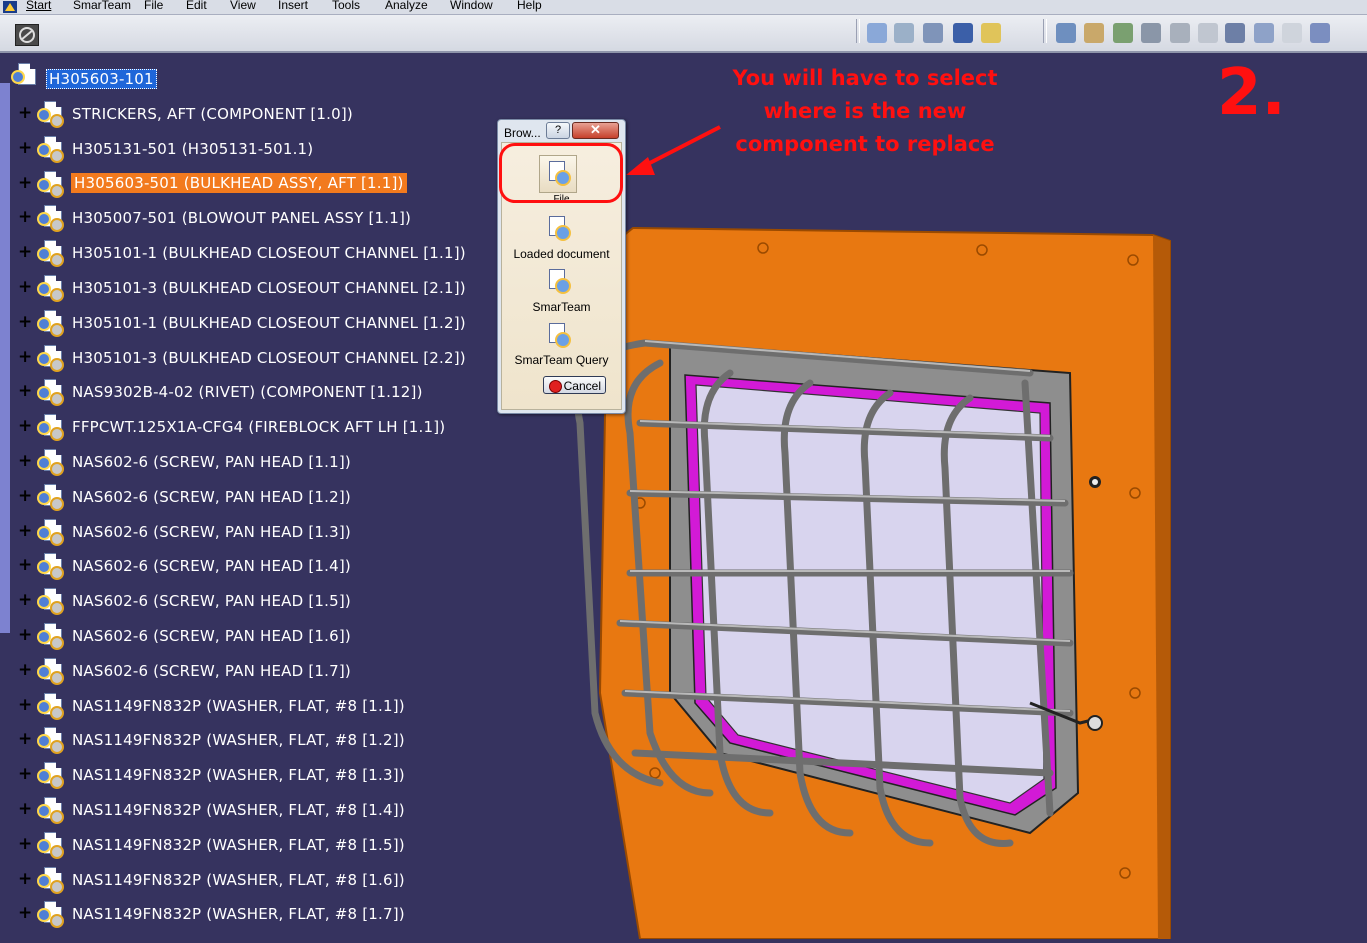 The width and height of the screenshot is (1367, 943). What do you see at coordinates (561, 360) in the screenshot?
I see `smarteam-query-option-label: SmarTeam Query` at bounding box center [561, 360].